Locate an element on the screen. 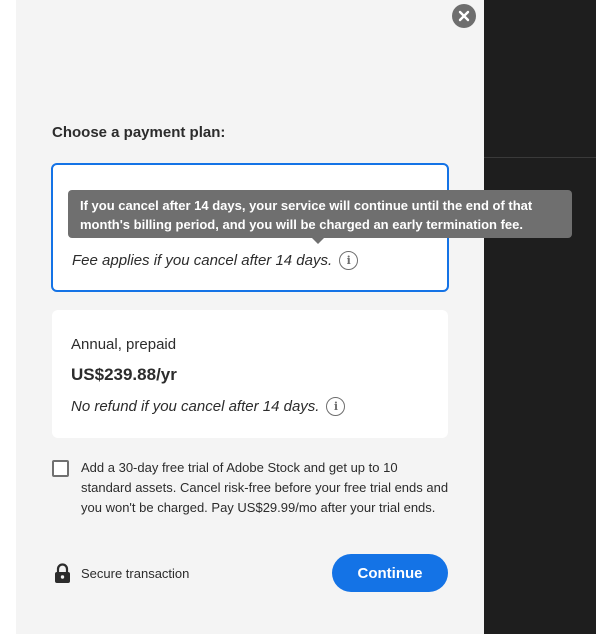  plan-note-text: No refund if you cancel after 14 days. is located at coordinates (195, 406).